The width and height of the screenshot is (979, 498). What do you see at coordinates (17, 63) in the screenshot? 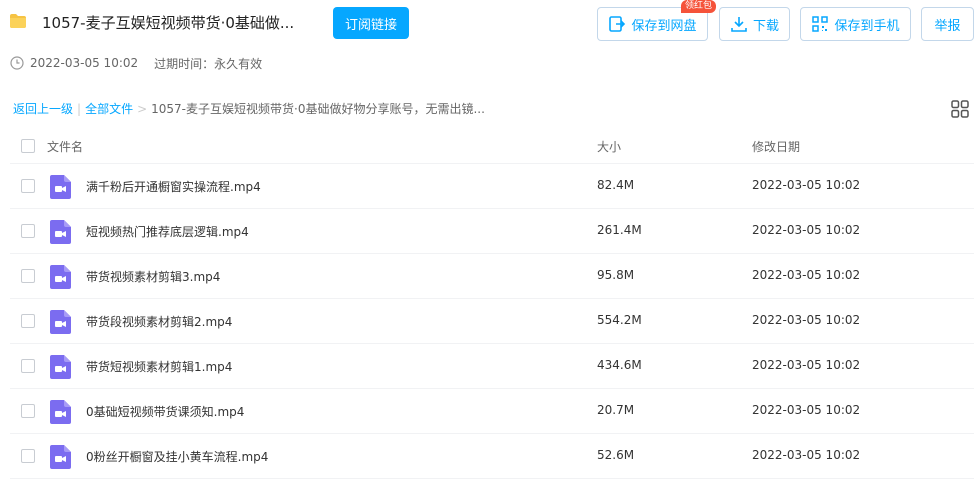
I see `clock-icon` at bounding box center [17, 63].